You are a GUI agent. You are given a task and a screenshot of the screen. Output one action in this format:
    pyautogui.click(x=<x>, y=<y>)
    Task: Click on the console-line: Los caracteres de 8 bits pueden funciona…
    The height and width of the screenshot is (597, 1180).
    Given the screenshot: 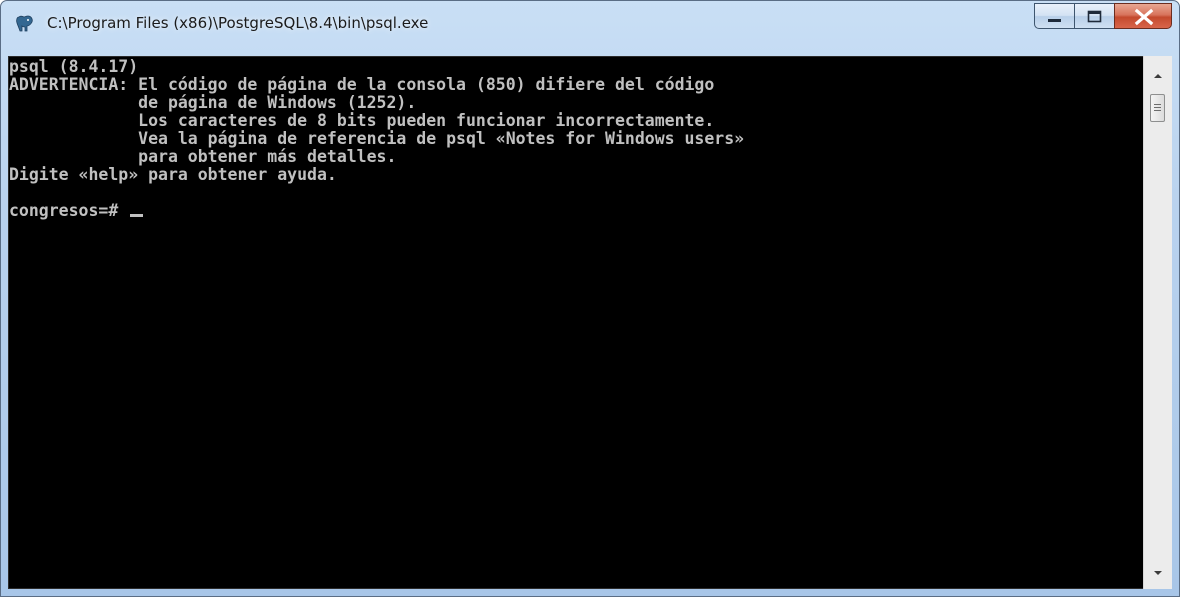 What is the action you would take?
    pyautogui.click(x=362, y=120)
    